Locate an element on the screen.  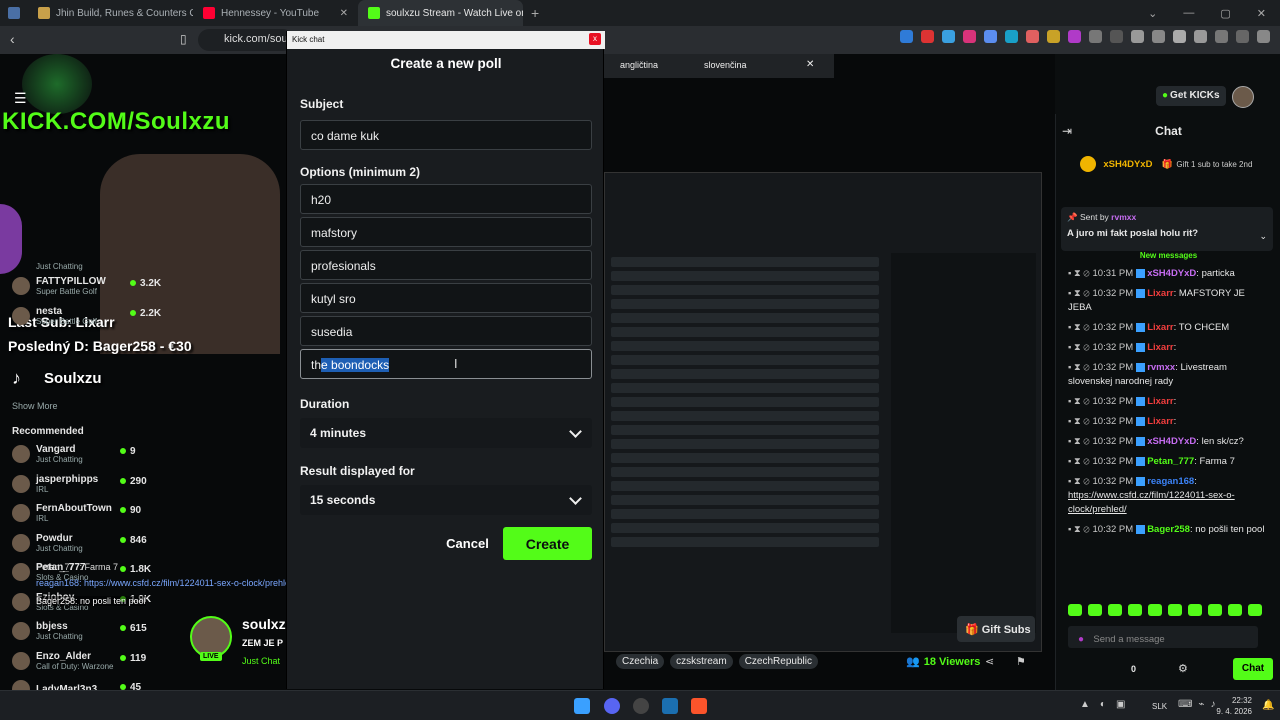
report-icon: ⚑ is located at coordinates (1021, 661).